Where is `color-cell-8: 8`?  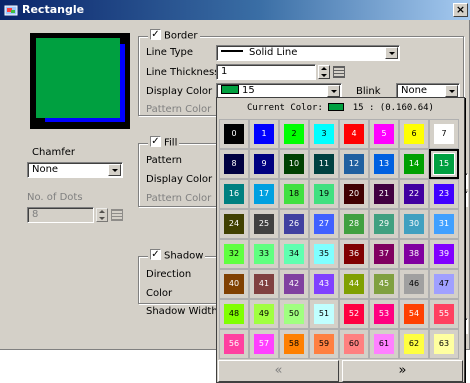 color-cell-8: 8 is located at coordinates (234, 164).